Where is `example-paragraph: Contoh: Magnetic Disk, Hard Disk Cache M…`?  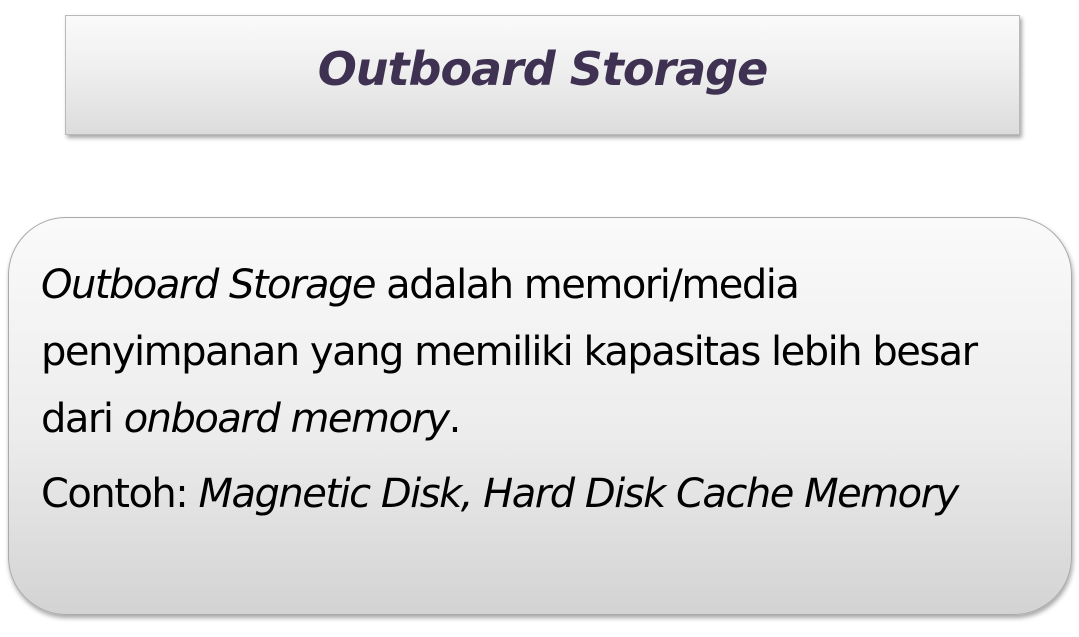
example-paragraph: Contoh: Magnetic Disk, Hard Disk Cache M… is located at coordinates (546, 494).